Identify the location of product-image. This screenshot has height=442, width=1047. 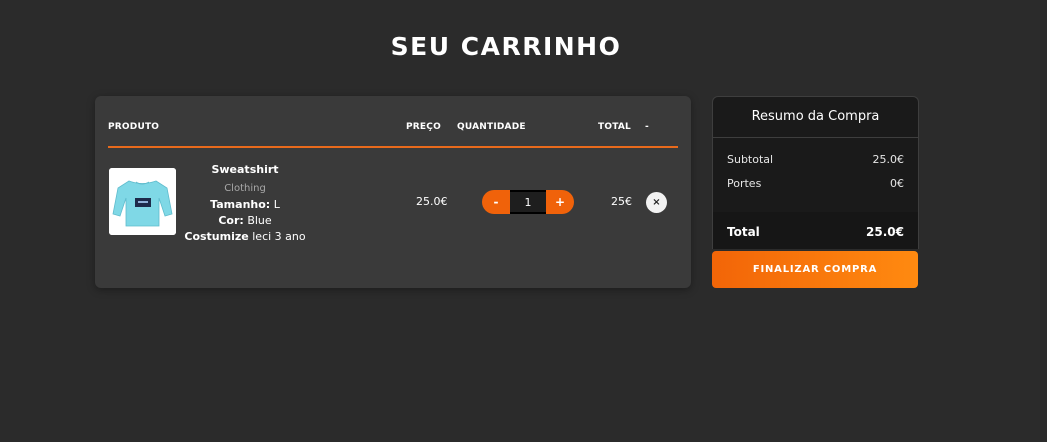
(142, 201).